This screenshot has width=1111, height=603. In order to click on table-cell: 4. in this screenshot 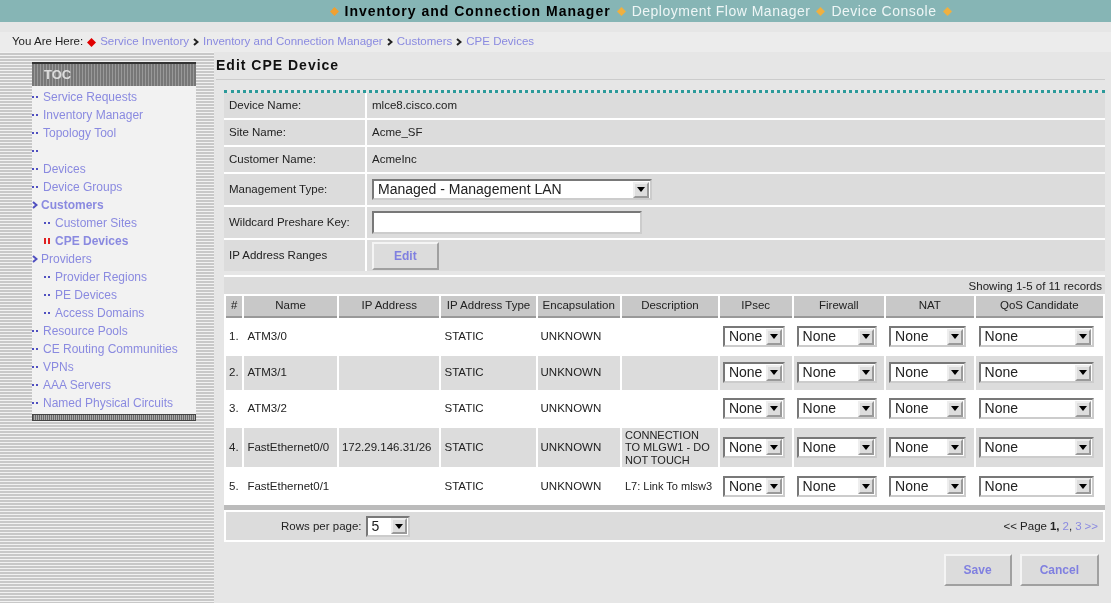, I will do `click(234, 446)`.